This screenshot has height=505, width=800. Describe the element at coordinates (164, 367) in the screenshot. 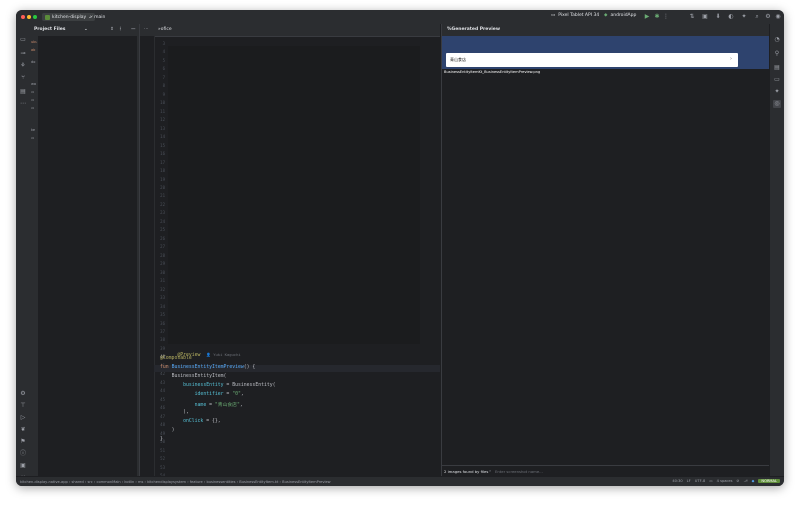

I see `keyword: fun` at that location.